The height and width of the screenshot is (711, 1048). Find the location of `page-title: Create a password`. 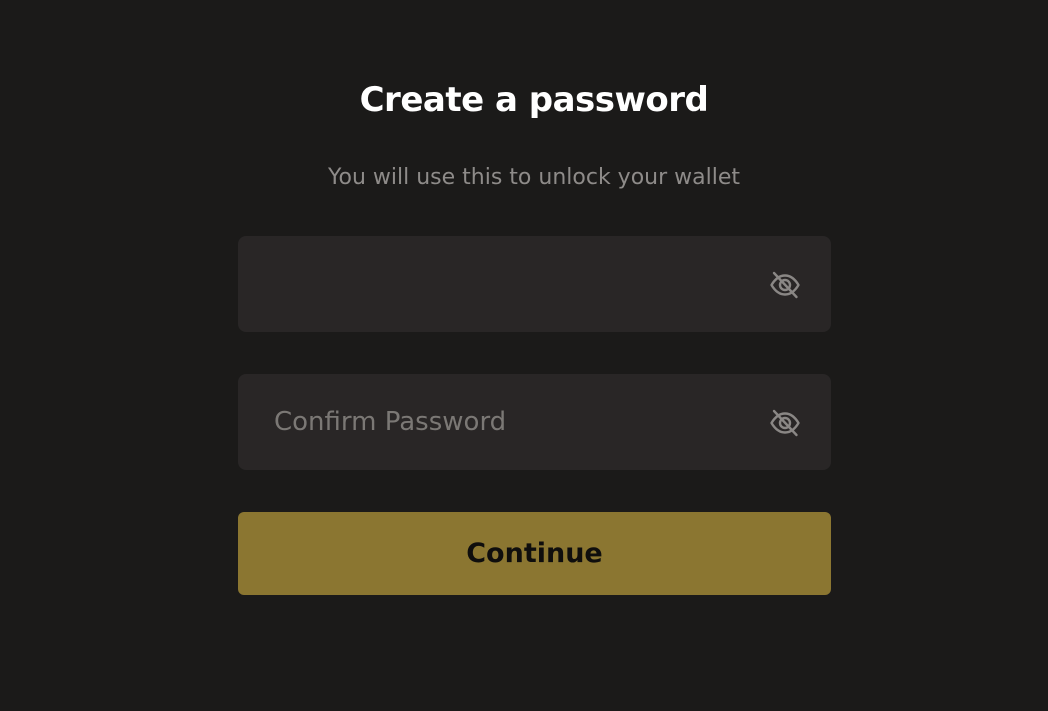

page-title: Create a password is located at coordinates (534, 100).